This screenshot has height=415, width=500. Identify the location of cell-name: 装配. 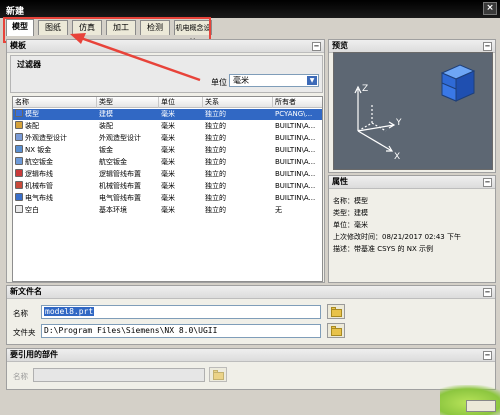
(55, 126).